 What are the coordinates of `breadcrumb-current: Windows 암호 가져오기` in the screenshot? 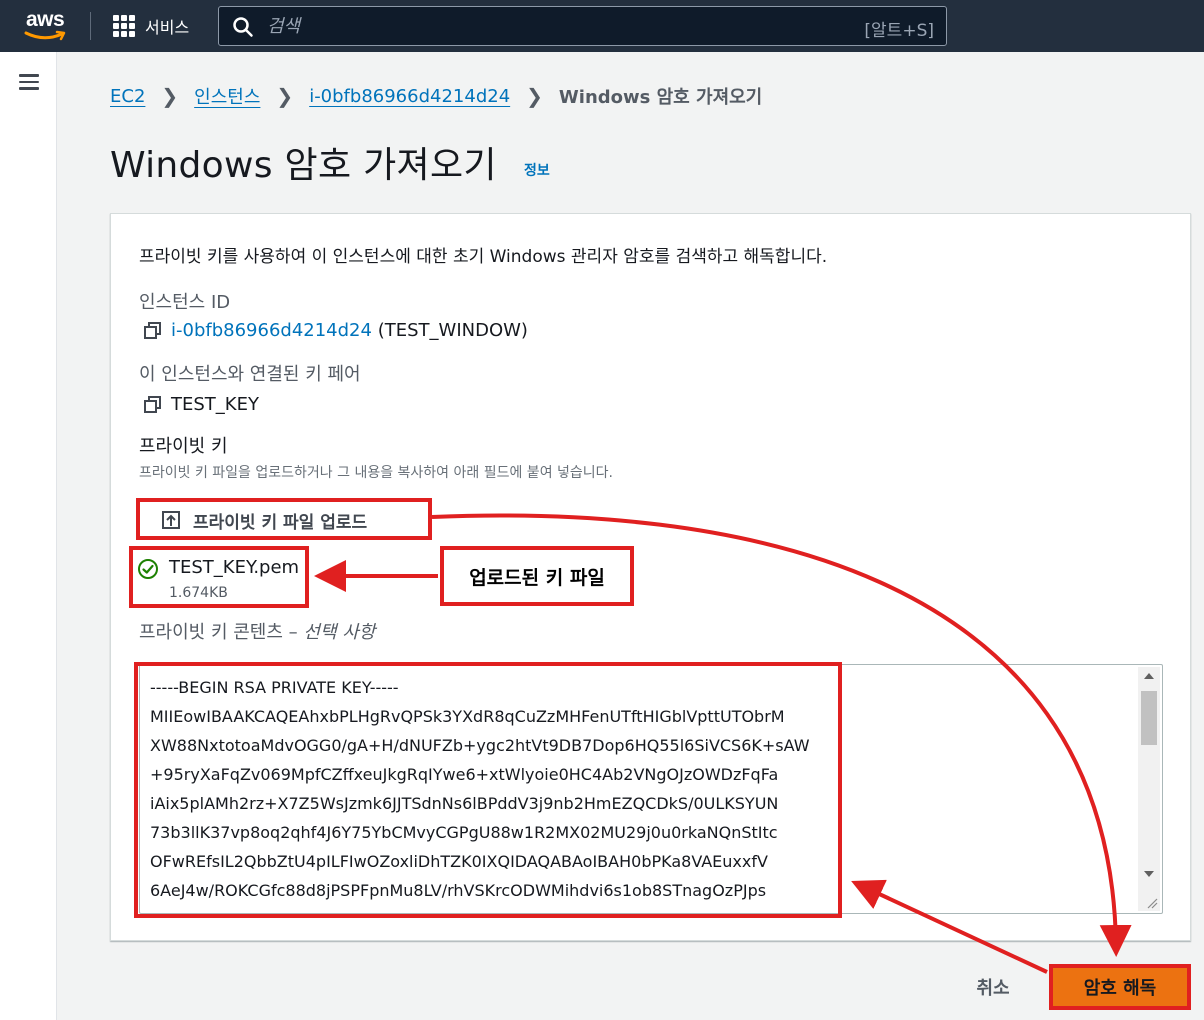 It's located at (660, 97).